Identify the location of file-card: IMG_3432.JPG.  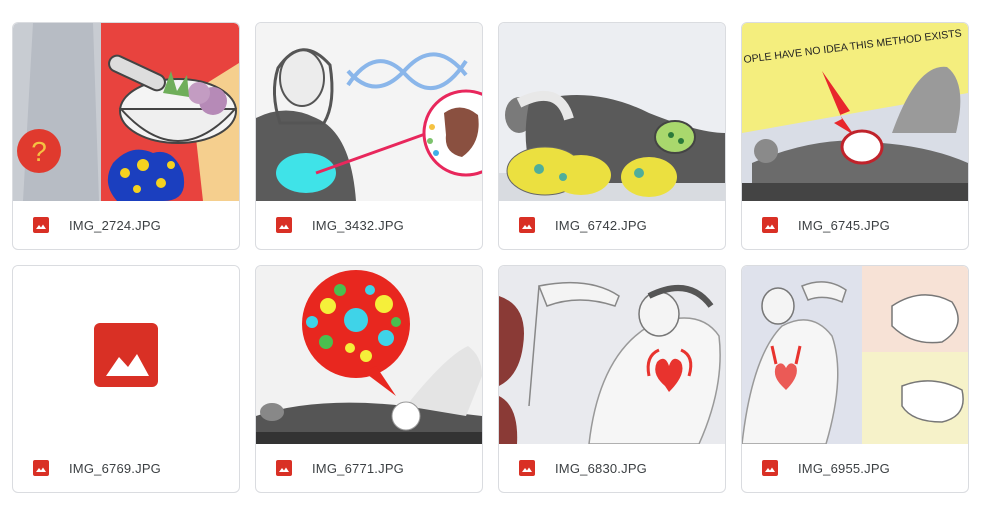
(369, 136).